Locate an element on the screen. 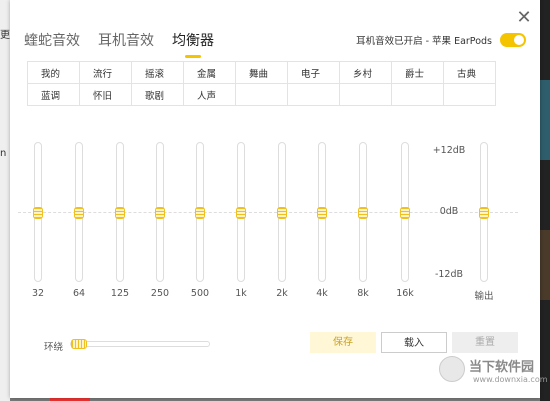 The image size is (550, 401). reset-button: 重置 is located at coordinates (485, 342).